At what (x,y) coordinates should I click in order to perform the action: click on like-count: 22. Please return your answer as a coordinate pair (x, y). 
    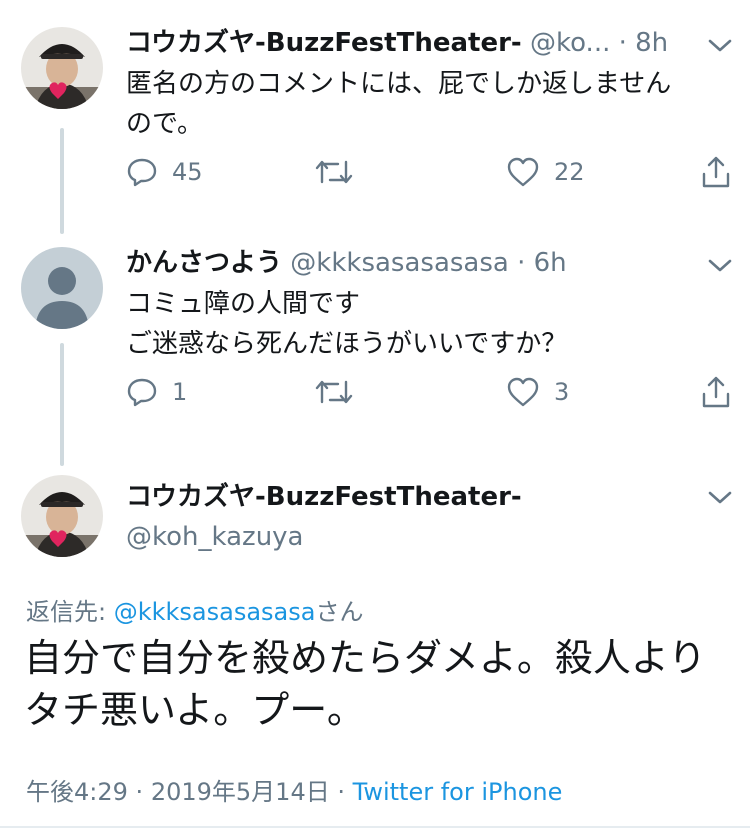
    Looking at the image, I should click on (569, 172).